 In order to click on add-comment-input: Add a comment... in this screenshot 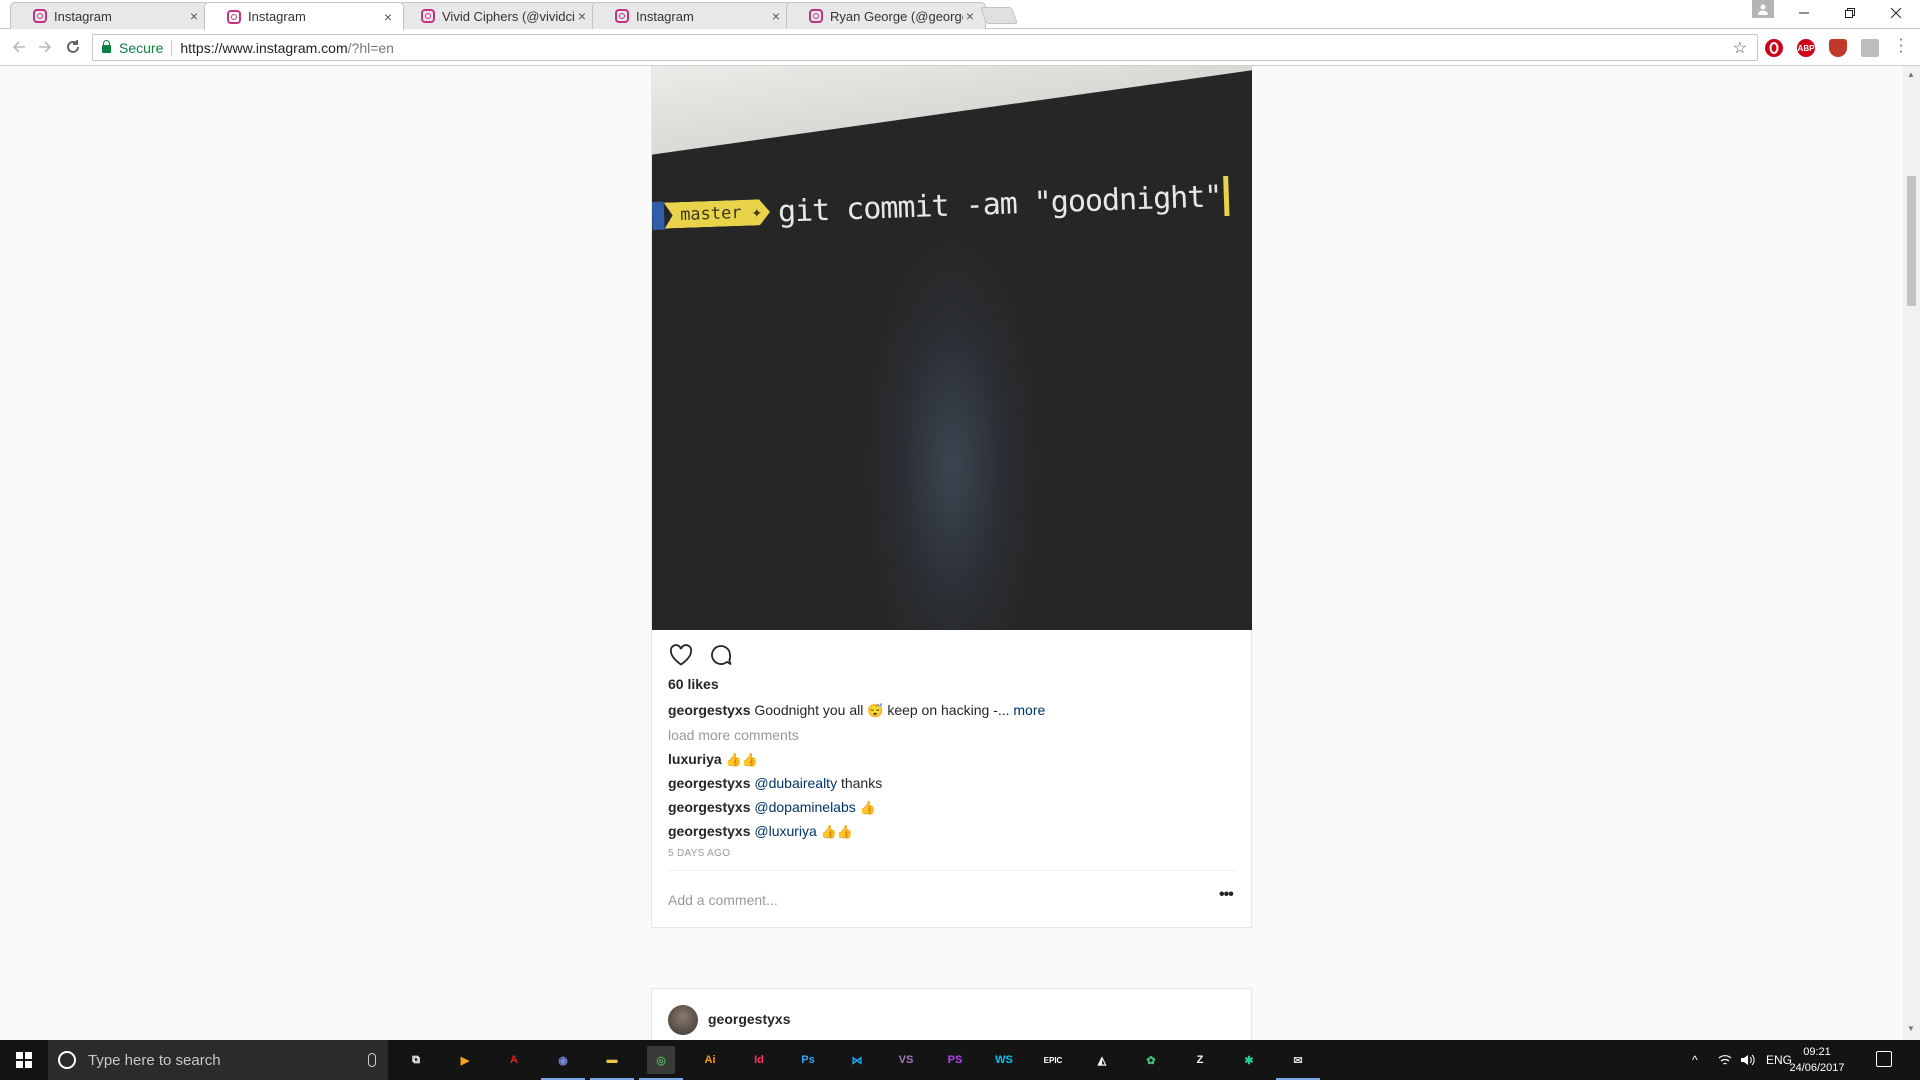, I will do `click(723, 900)`.